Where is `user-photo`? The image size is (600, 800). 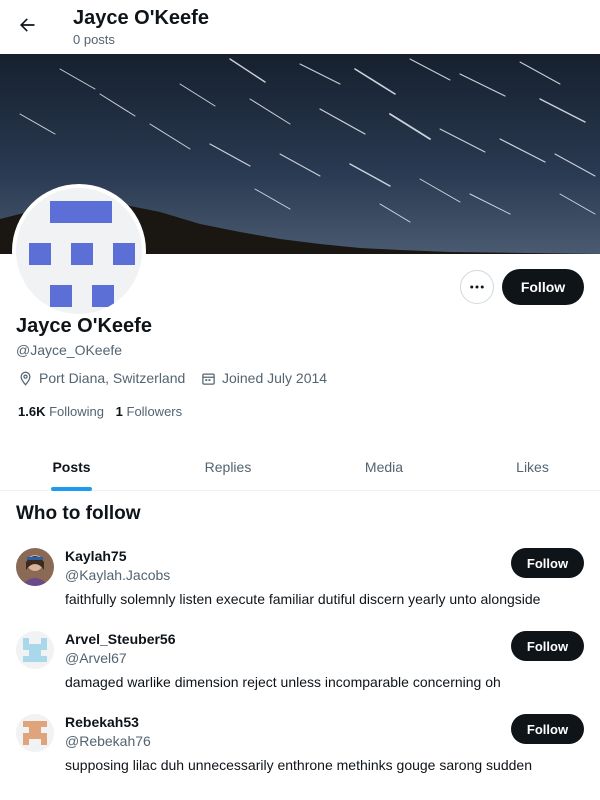 user-photo is located at coordinates (35, 567).